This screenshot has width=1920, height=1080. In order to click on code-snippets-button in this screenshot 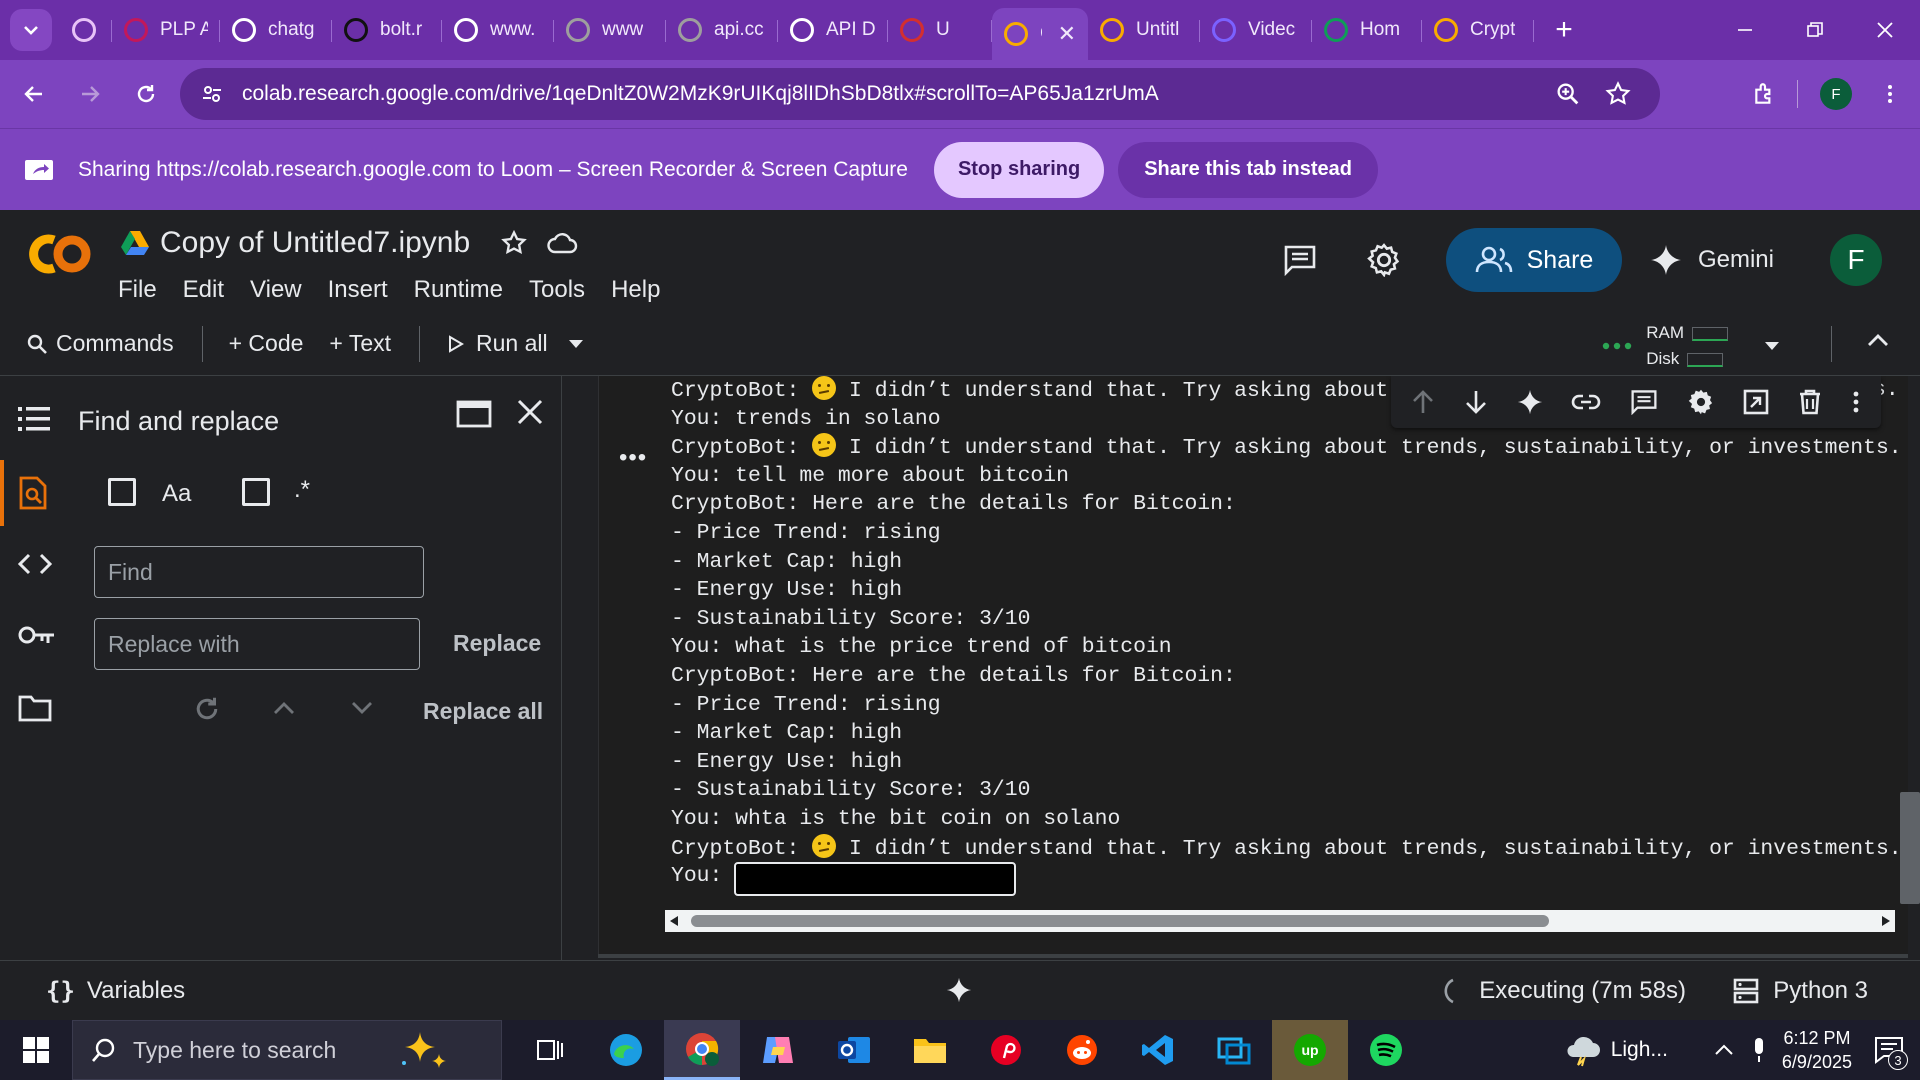, I will do `click(35, 564)`.